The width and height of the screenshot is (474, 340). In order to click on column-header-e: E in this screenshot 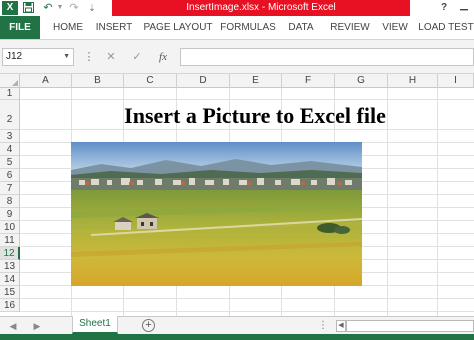, I will do `click(256, 81)`.